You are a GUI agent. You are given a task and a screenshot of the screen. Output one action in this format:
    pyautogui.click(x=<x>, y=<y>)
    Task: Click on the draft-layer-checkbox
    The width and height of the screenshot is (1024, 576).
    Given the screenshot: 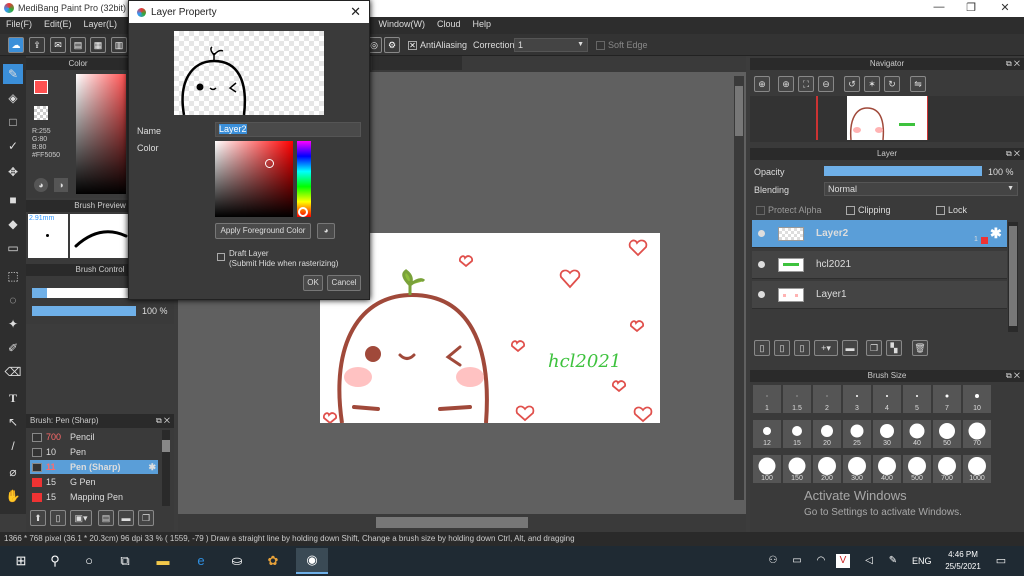 What is the action you would take?
    pyautogui.click(x=221, y=257)
    